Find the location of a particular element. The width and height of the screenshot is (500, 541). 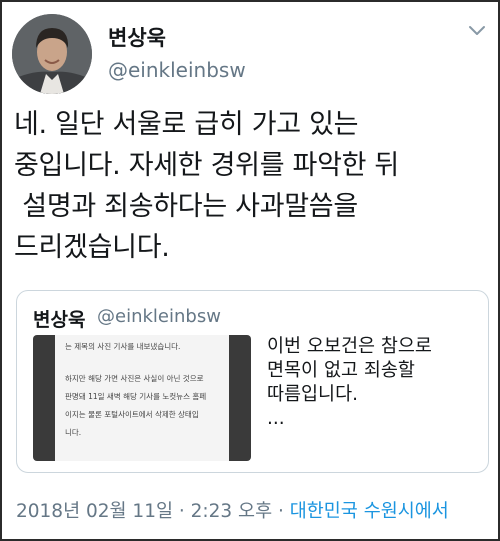

quoted-image-text-line: 하지만 해당 가면 사진은 사실이 아닌 것으로 is located at coordinates (134, 378).